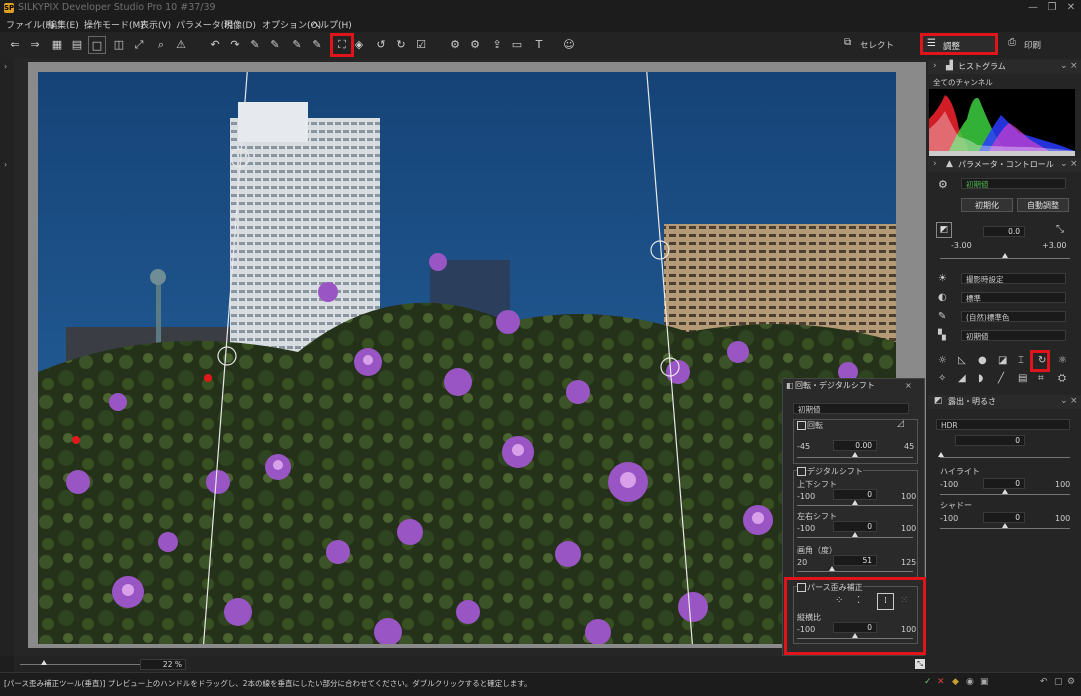 The height and width of the screenshot is (696, 1081). Describe the element at coordinates (1013, 297) in the screenshot. I see `tone-dropdown: 標準` at that location.